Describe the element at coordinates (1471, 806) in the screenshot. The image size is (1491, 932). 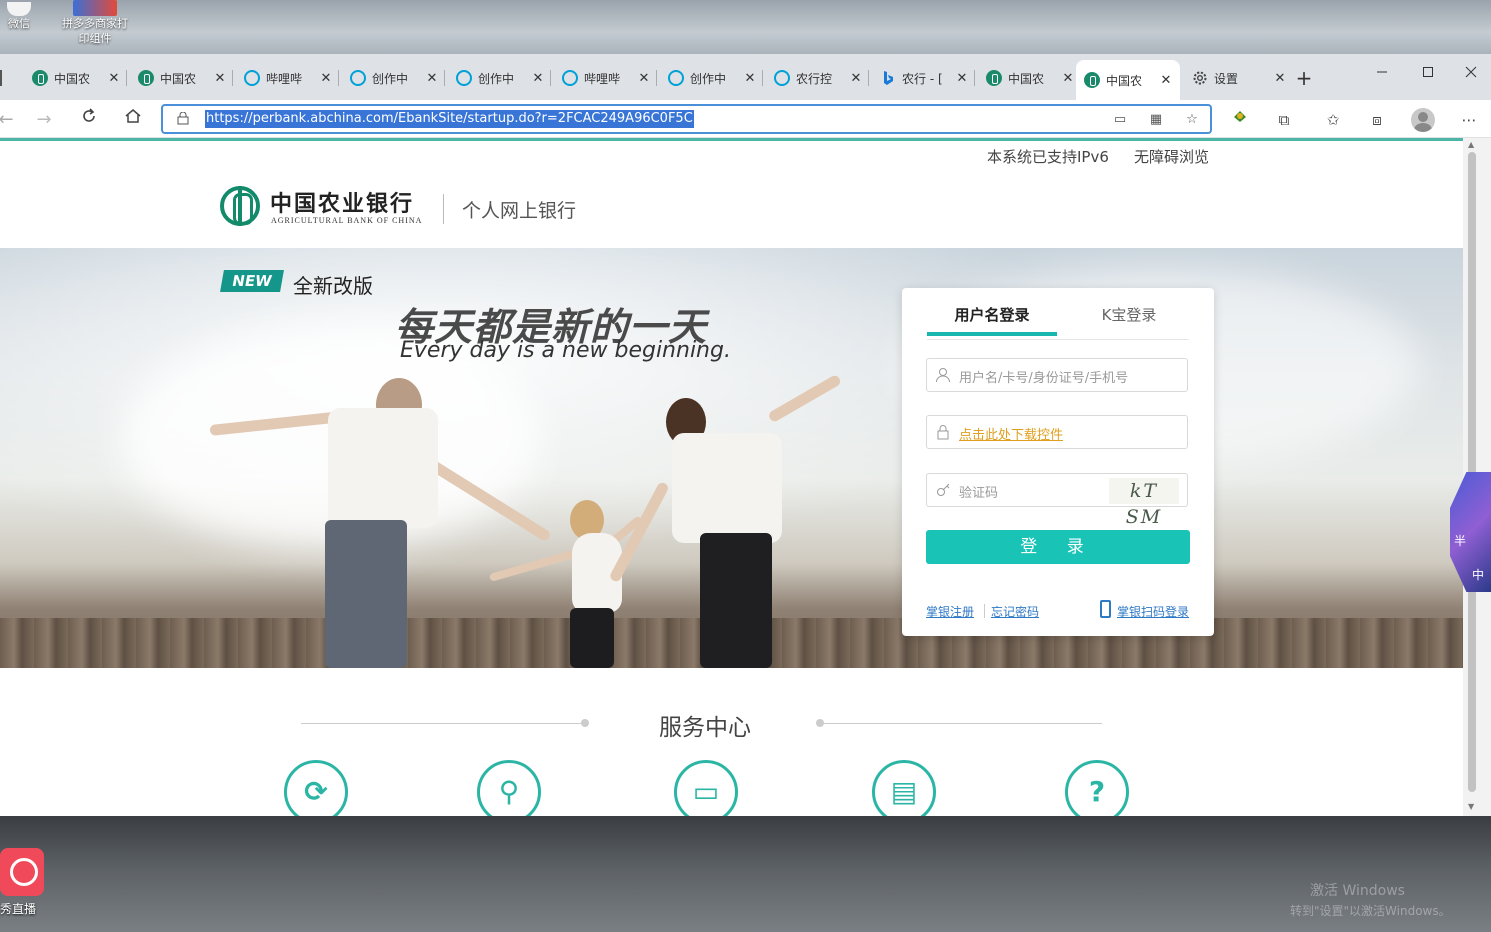
I see `scroll-down-icon: ▼` at that location.